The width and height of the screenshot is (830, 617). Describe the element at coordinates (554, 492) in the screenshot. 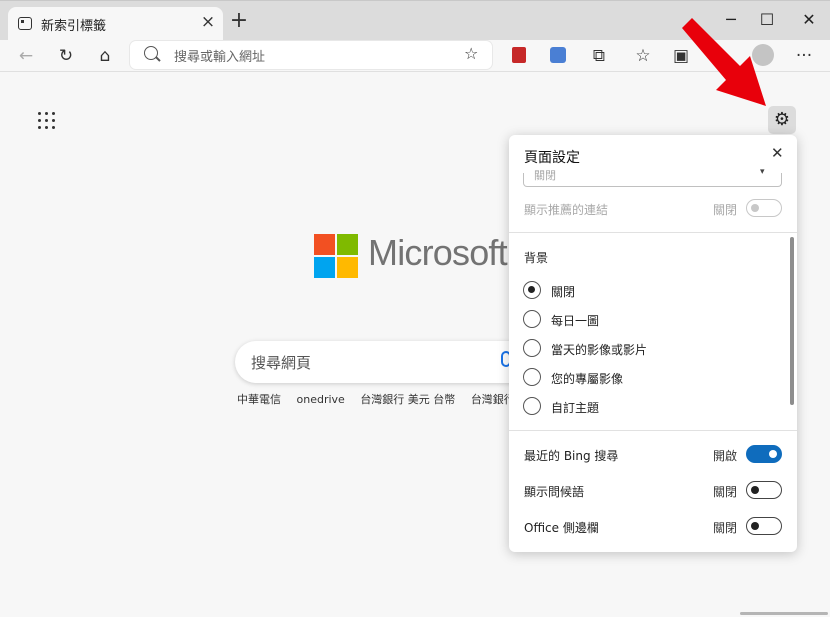

I see `greeting-label: 顯示問候語` at that location.